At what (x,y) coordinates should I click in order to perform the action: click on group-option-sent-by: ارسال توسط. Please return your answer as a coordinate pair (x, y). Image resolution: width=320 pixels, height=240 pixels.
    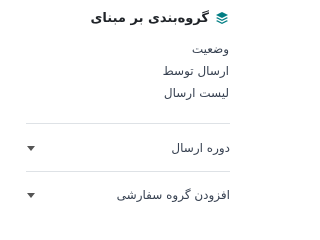
    Looking at the image, I should click on (196, 71).